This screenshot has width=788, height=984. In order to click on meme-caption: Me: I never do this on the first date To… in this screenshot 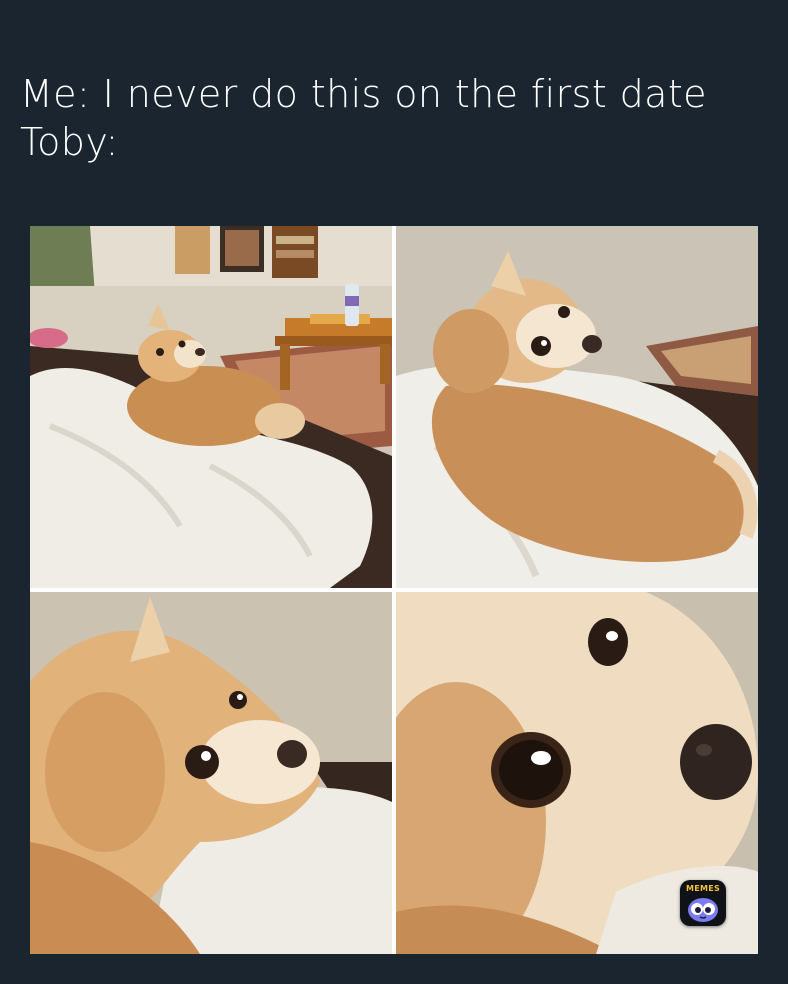, I will do `click(395, 118)`.